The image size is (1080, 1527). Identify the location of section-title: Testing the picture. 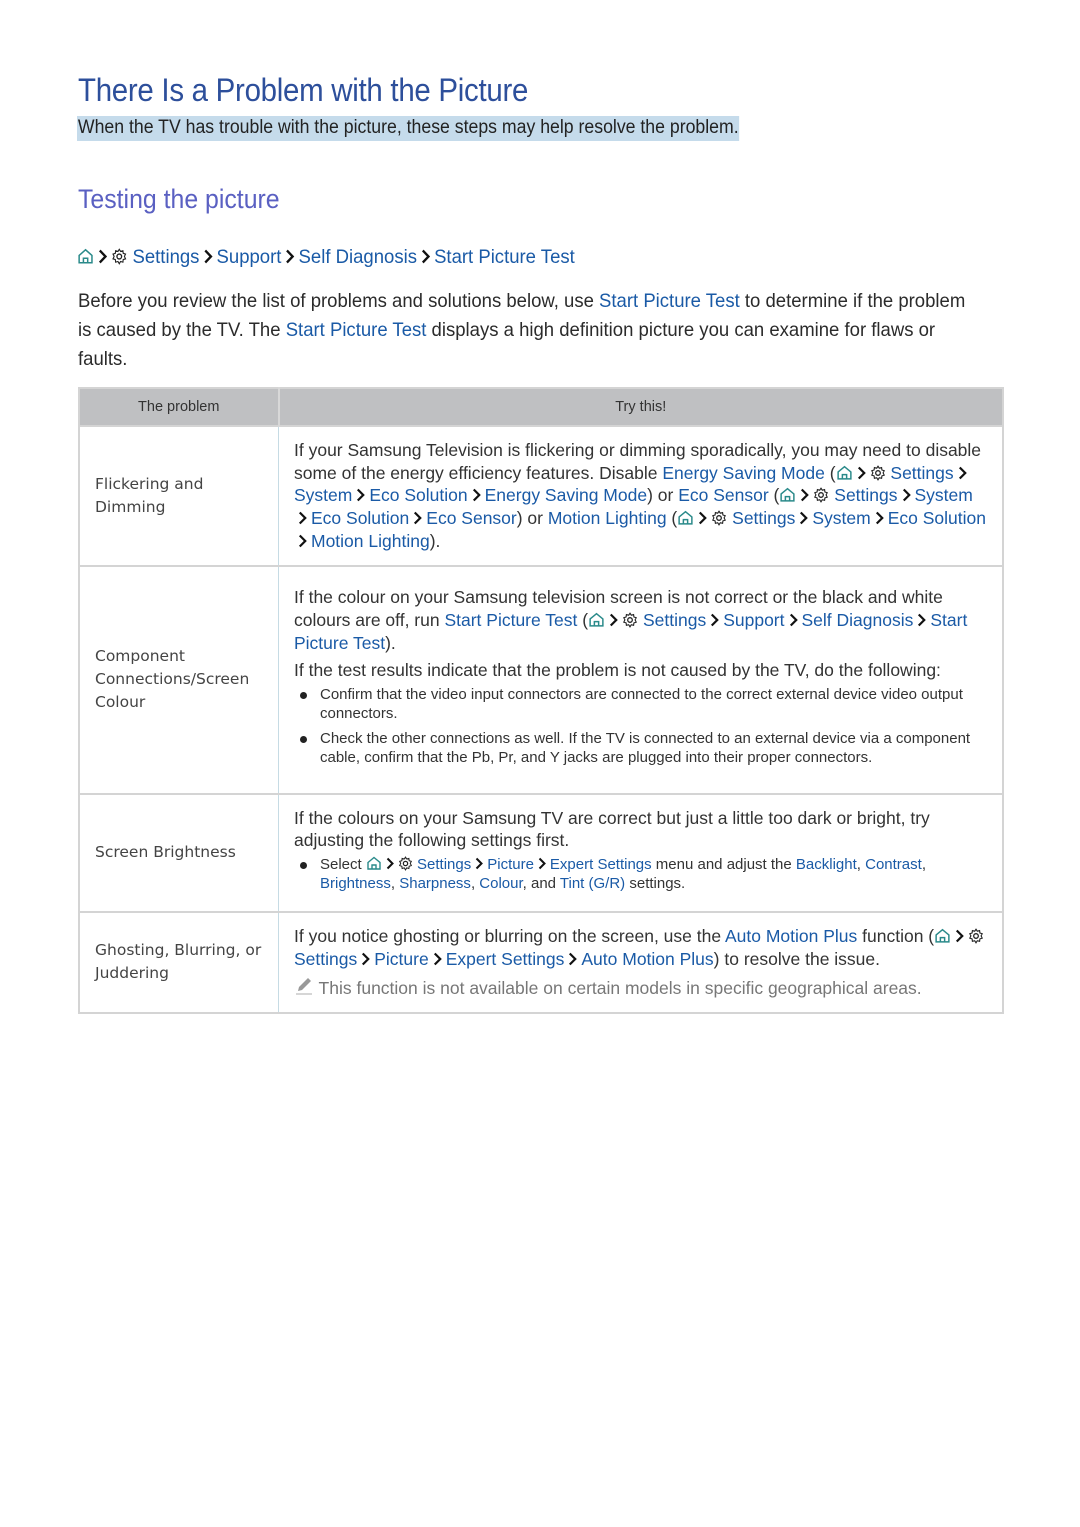
(179, 199).